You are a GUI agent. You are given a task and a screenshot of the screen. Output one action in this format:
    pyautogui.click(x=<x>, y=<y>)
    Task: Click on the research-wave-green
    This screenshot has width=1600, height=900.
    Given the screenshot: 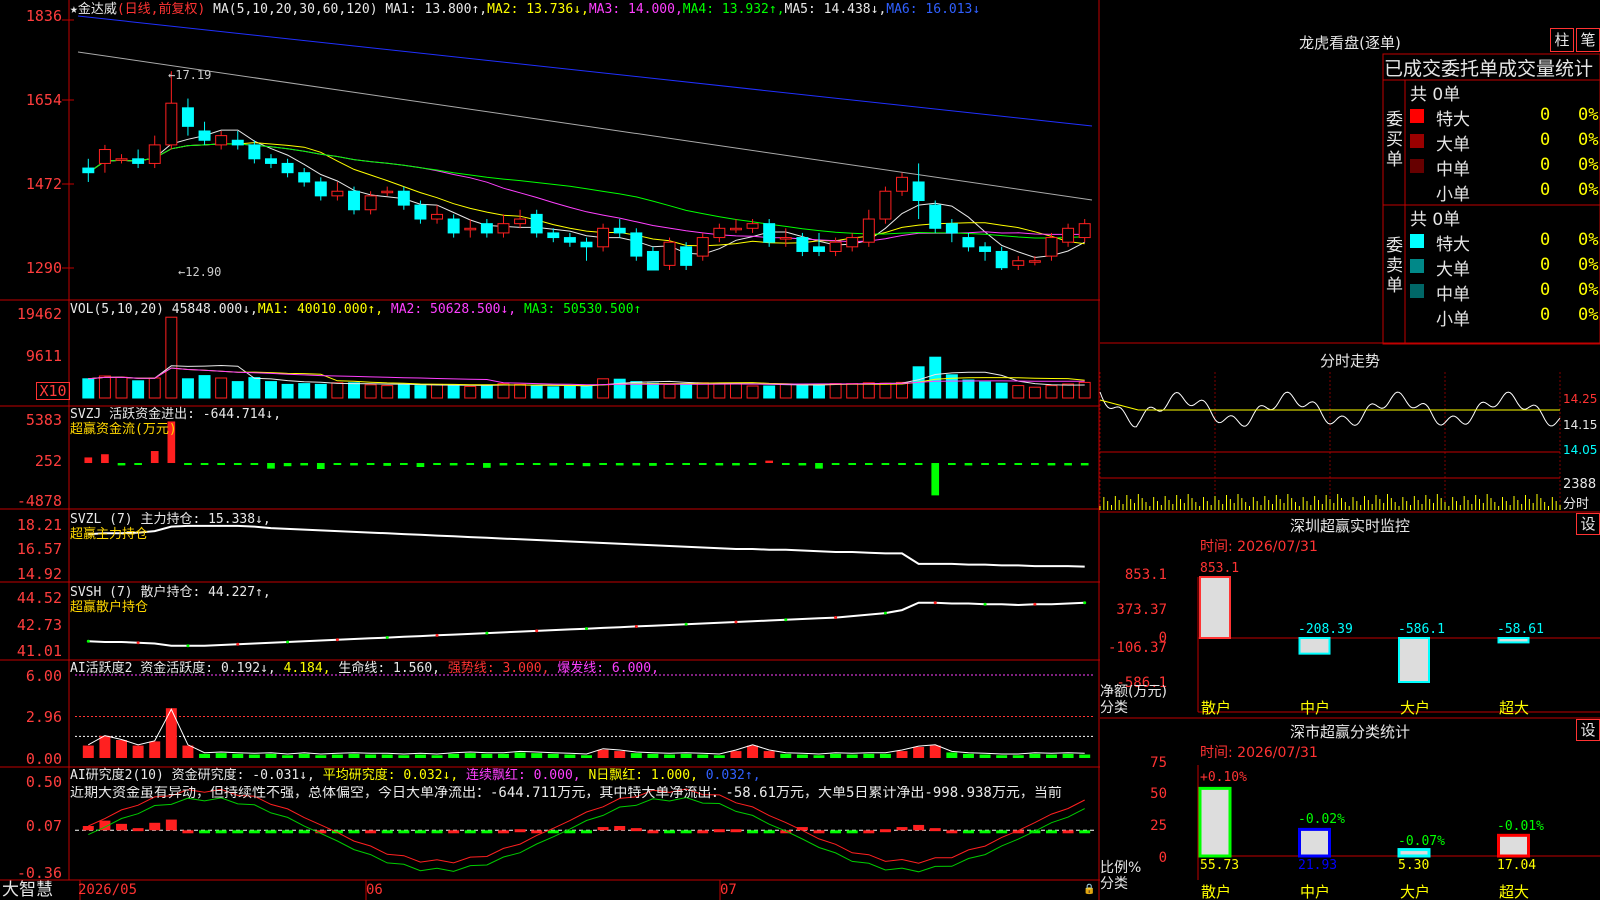 What is the action you would take?
    pyautogui.click(x=586, y=834)
    